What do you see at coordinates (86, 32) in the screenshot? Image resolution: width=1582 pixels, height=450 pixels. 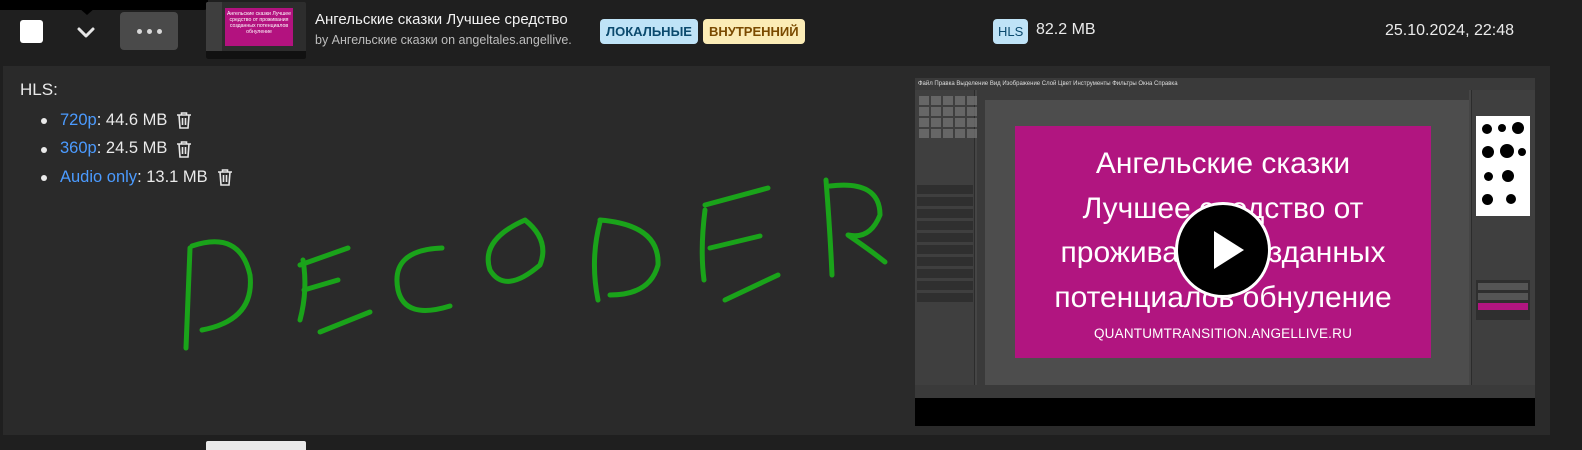 I see `chevron-down-icon` at bounding box center [86, 32].